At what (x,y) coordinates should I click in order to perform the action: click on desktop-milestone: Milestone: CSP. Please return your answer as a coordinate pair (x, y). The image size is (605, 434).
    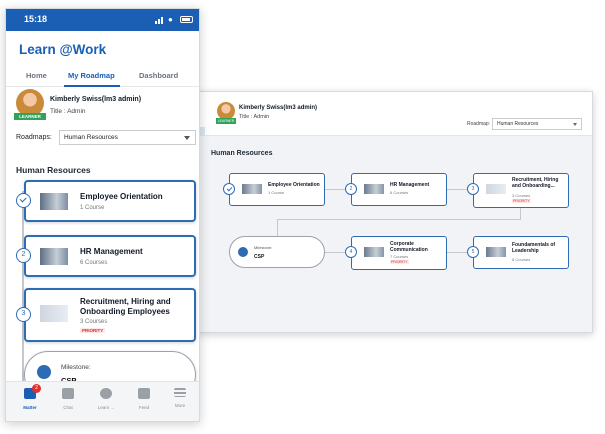
    Looking at the image, I should click on (277, 252).